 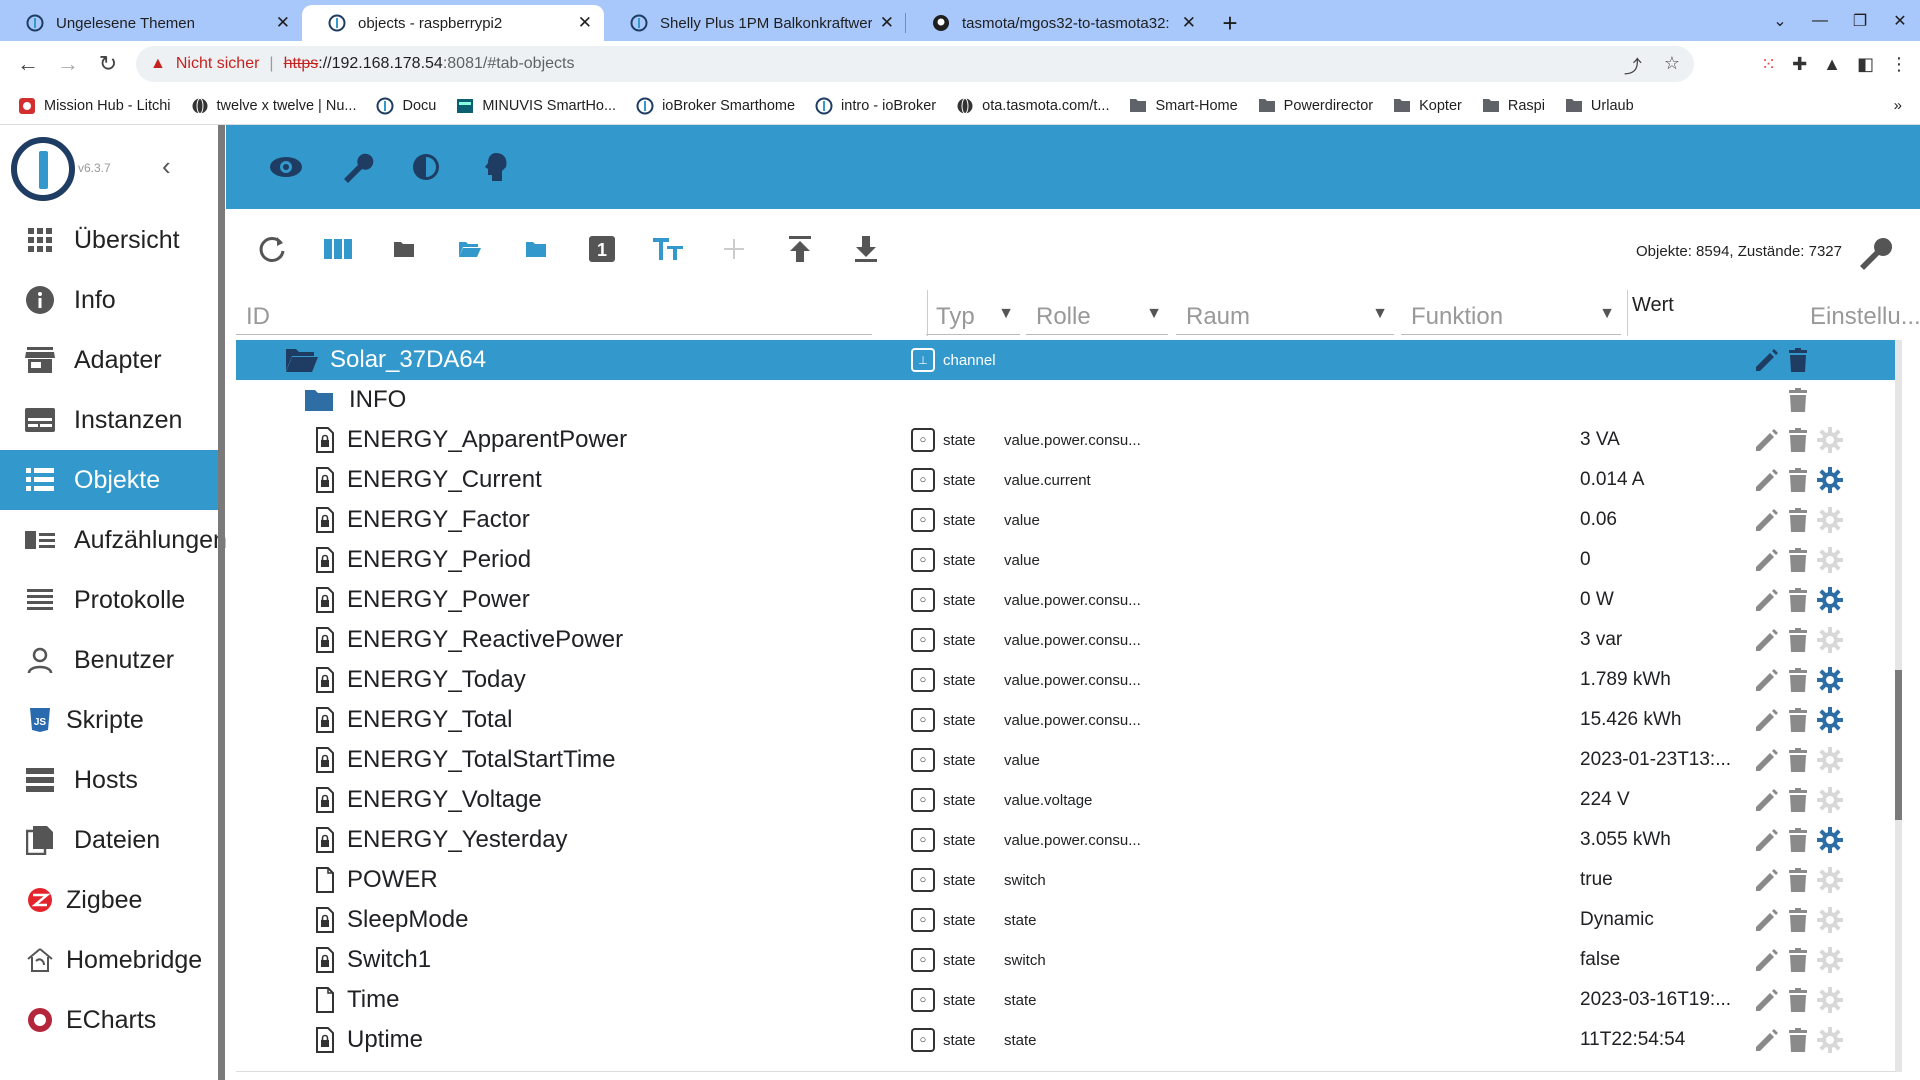 I want to click on function-filter: Funktion ▼, so click(x=1511, y=312).